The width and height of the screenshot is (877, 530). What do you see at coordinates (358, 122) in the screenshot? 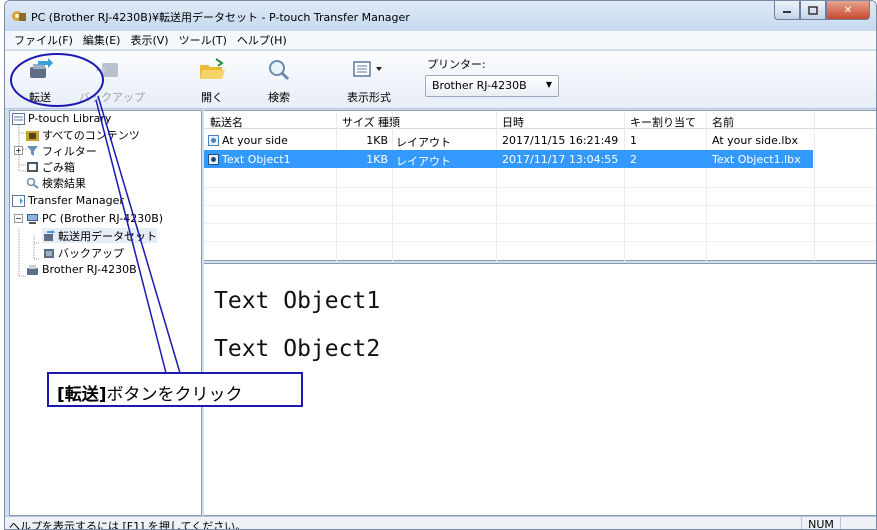
I see `col-header-size: サイズ` at bounding box center [358, 122].